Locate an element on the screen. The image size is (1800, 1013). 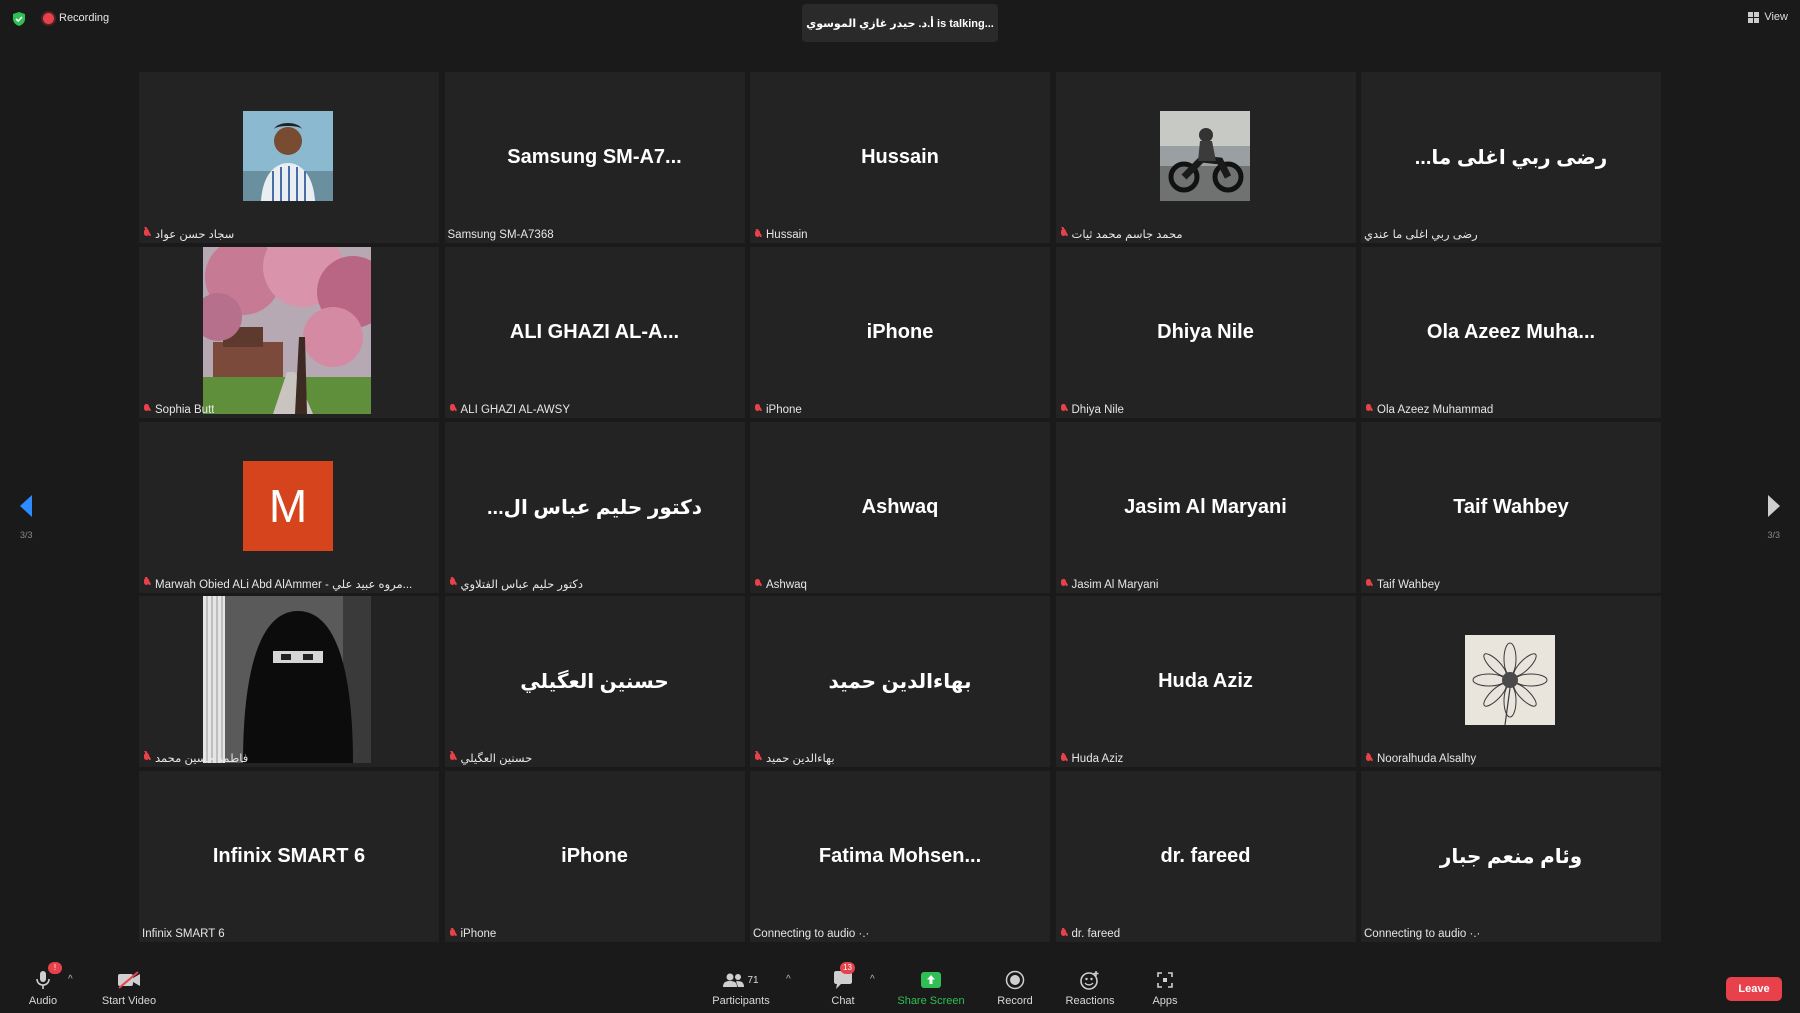
apps-icon is located at coordinates (1165, 980).